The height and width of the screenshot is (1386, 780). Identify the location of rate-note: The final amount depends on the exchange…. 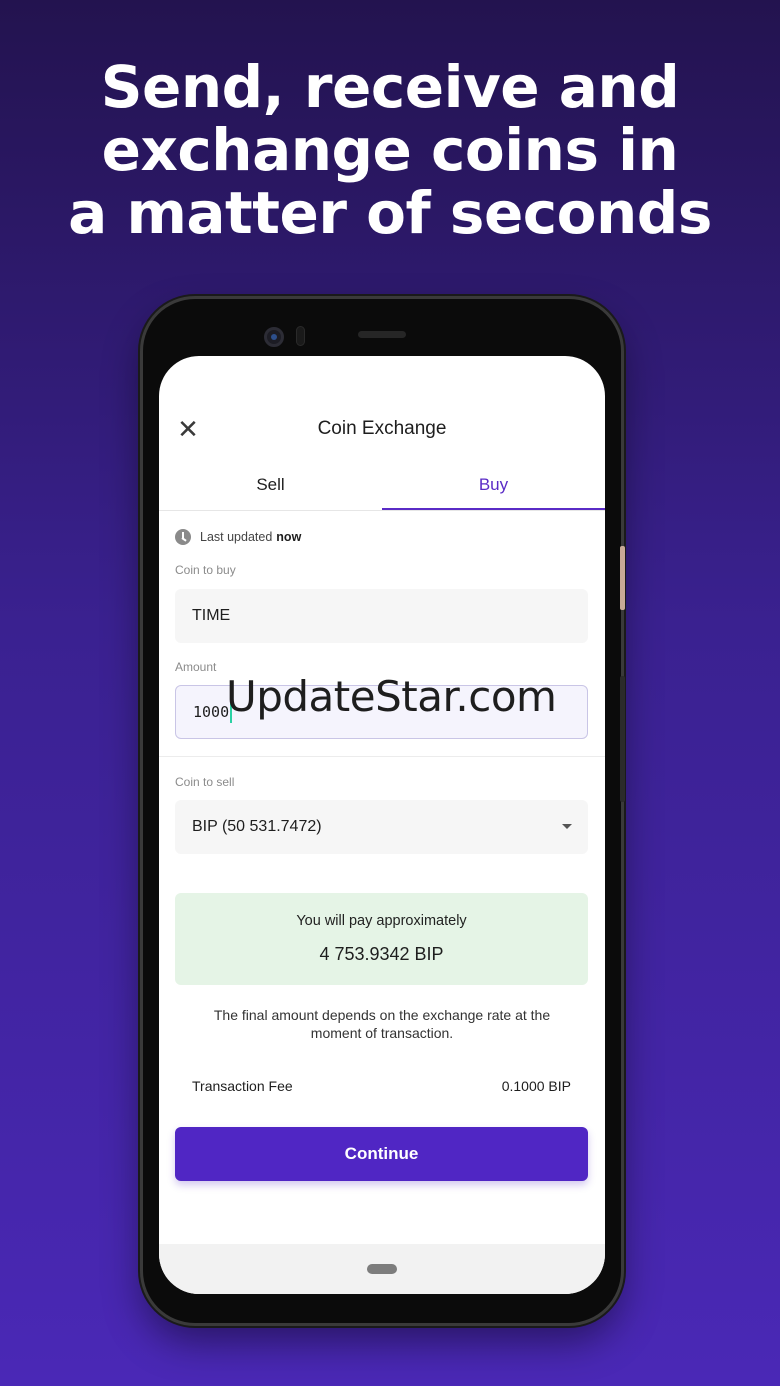
(382, 1024).